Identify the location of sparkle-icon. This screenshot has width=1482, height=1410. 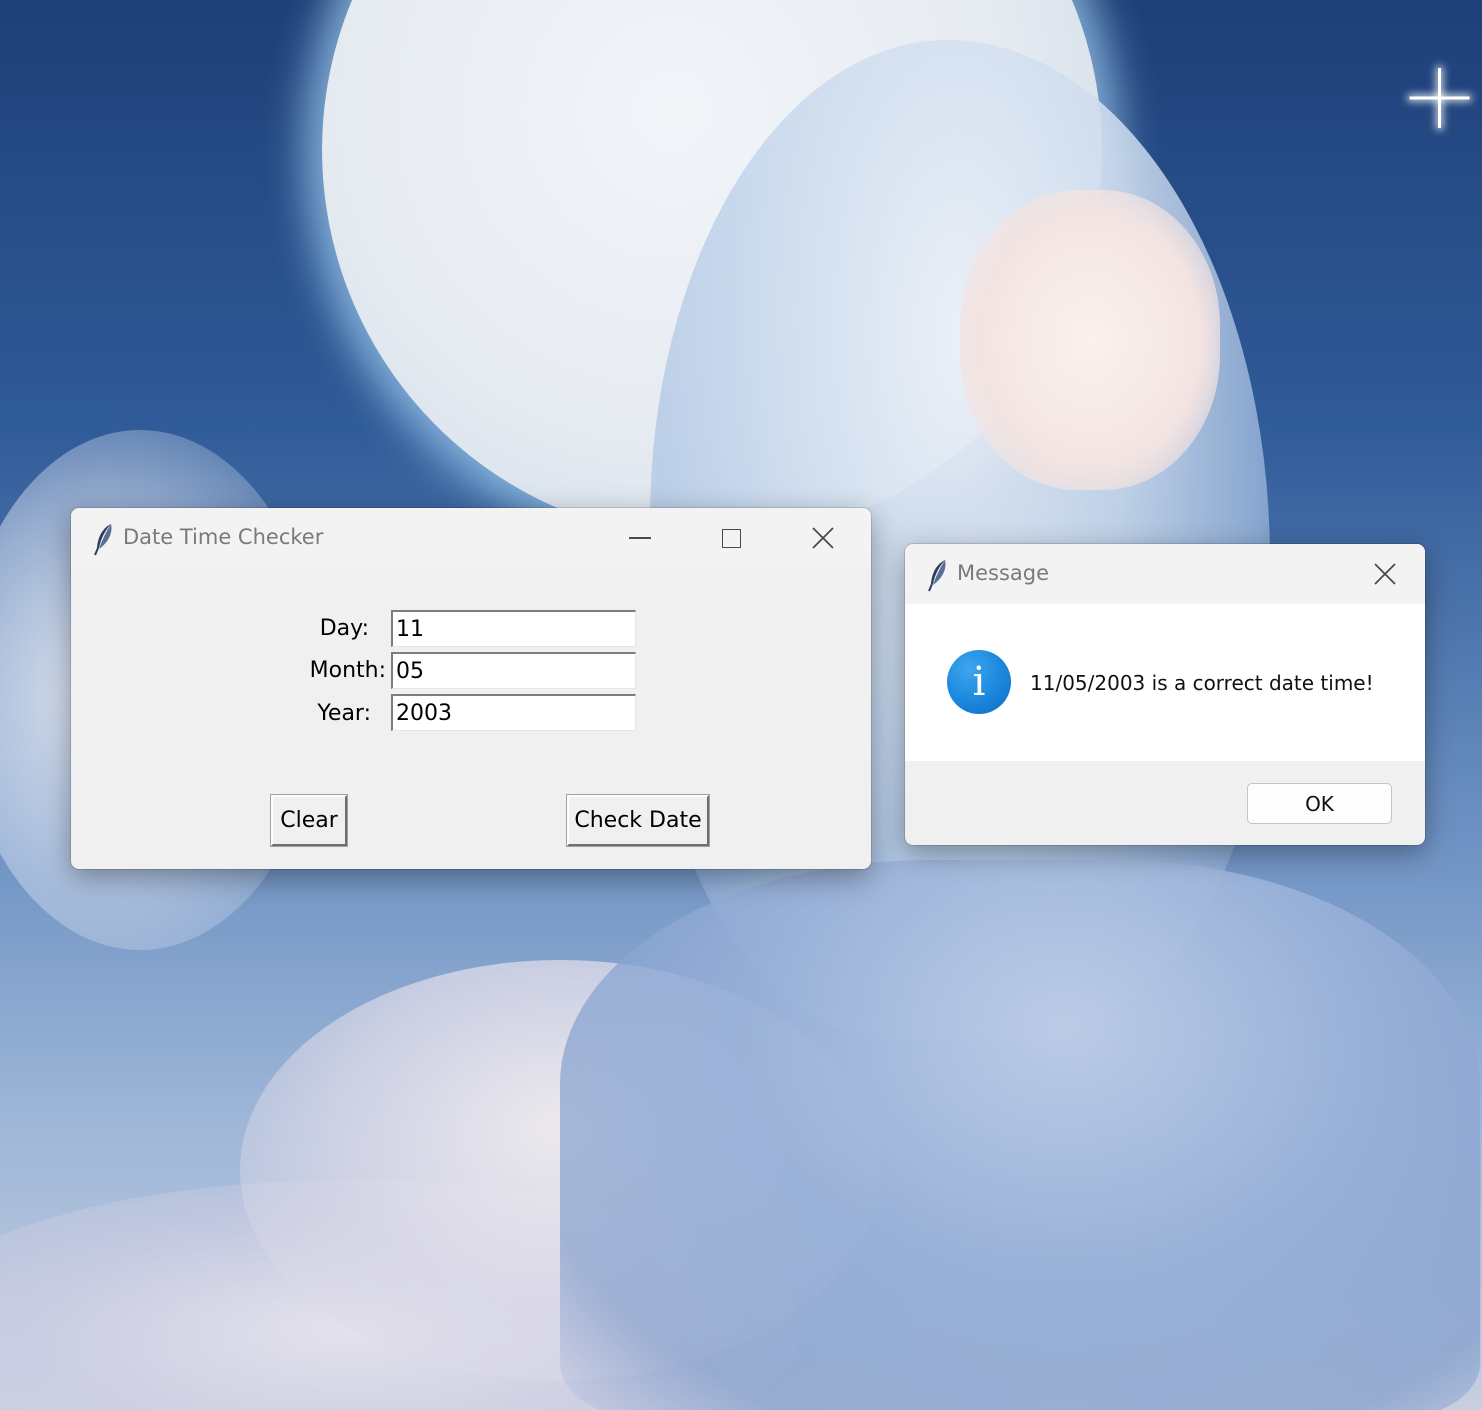
(1440, 98).